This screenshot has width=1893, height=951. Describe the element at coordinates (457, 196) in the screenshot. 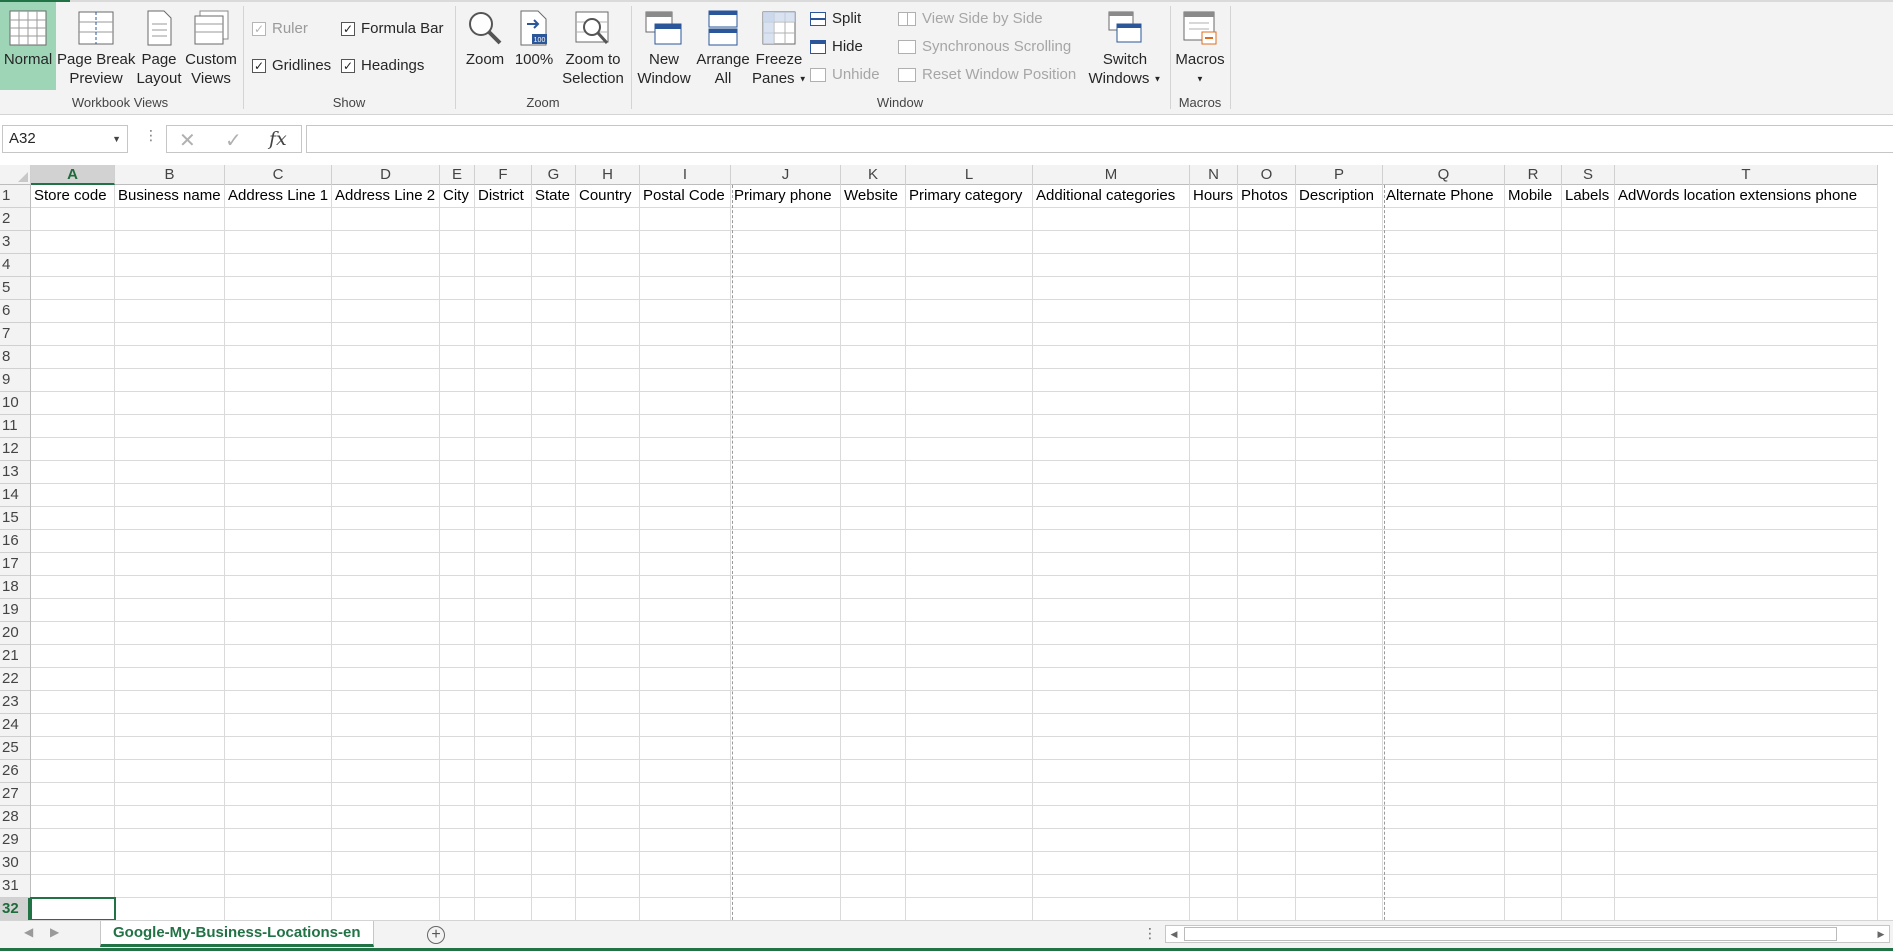

I see `header-cell: City` at that location.